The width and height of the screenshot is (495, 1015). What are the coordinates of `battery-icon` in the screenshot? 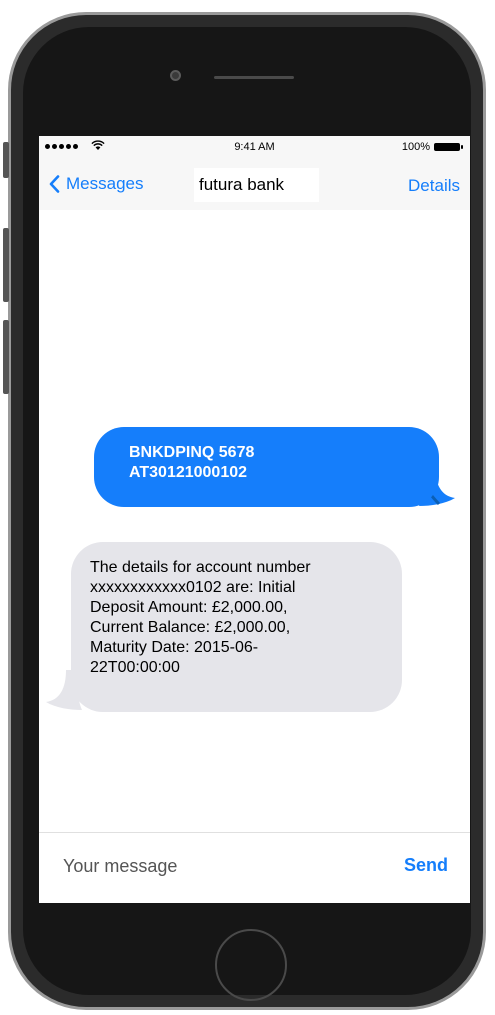 It's located at (448, 147).